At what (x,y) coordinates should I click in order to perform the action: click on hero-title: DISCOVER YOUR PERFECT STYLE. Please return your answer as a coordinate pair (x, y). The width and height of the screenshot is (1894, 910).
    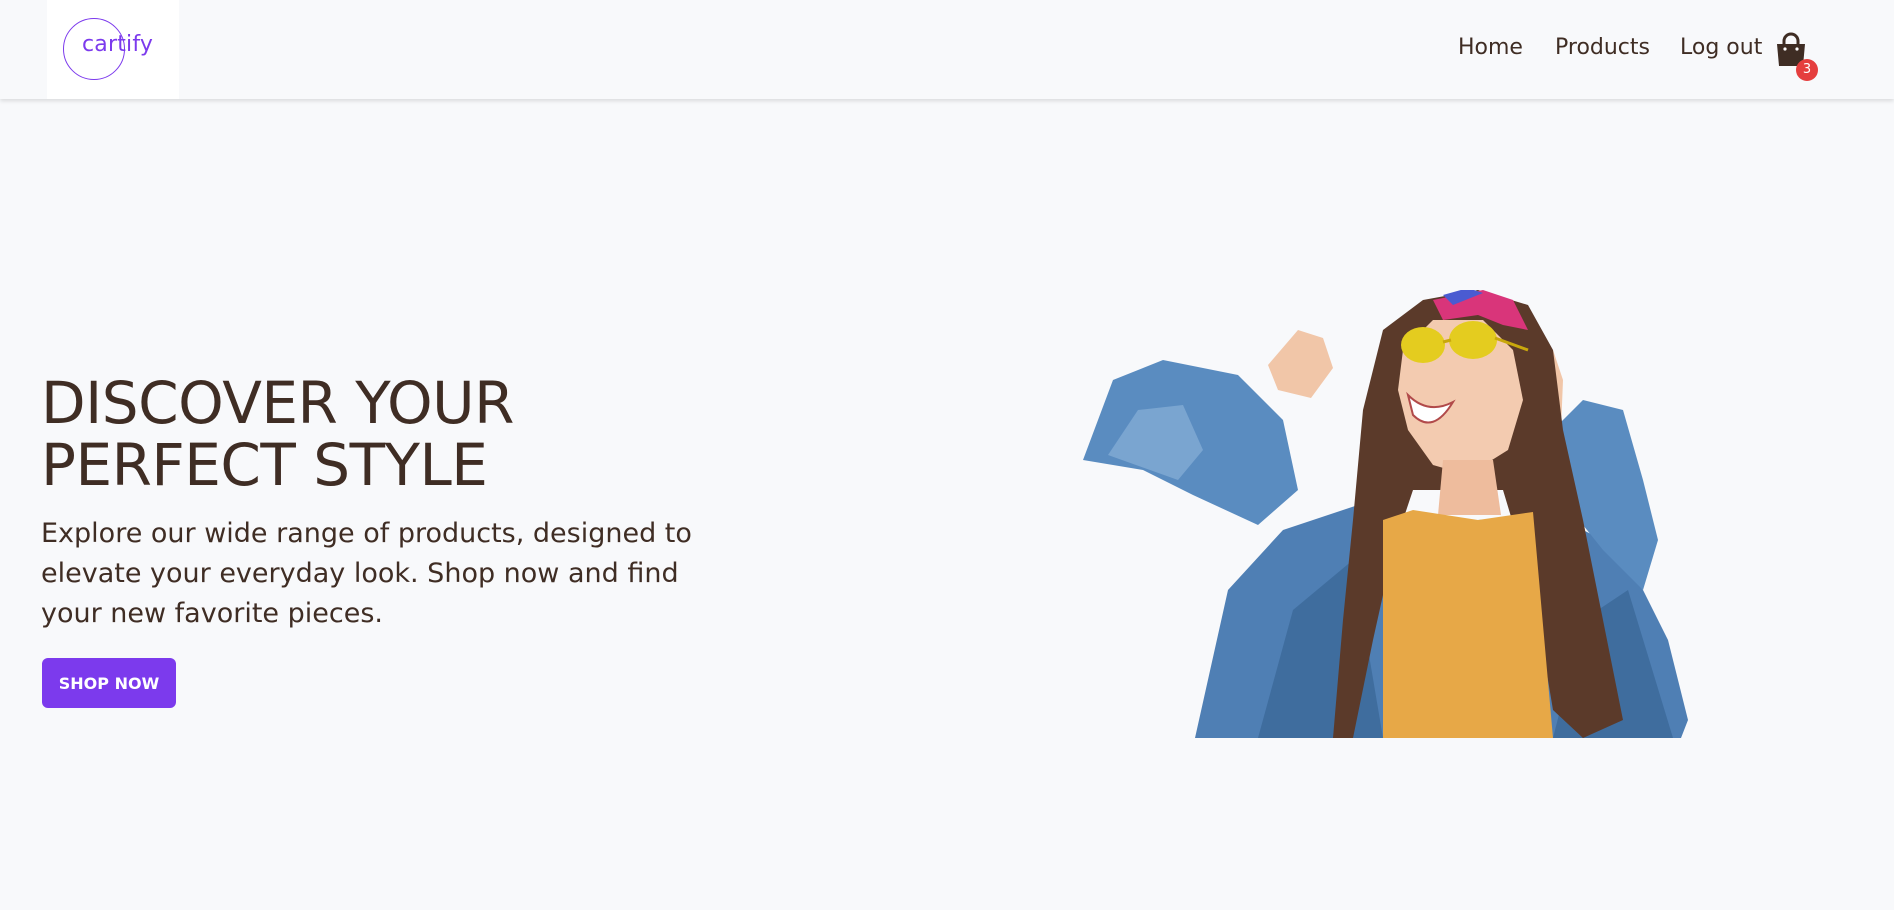
    Looking at the image, I should click on (361, 434).